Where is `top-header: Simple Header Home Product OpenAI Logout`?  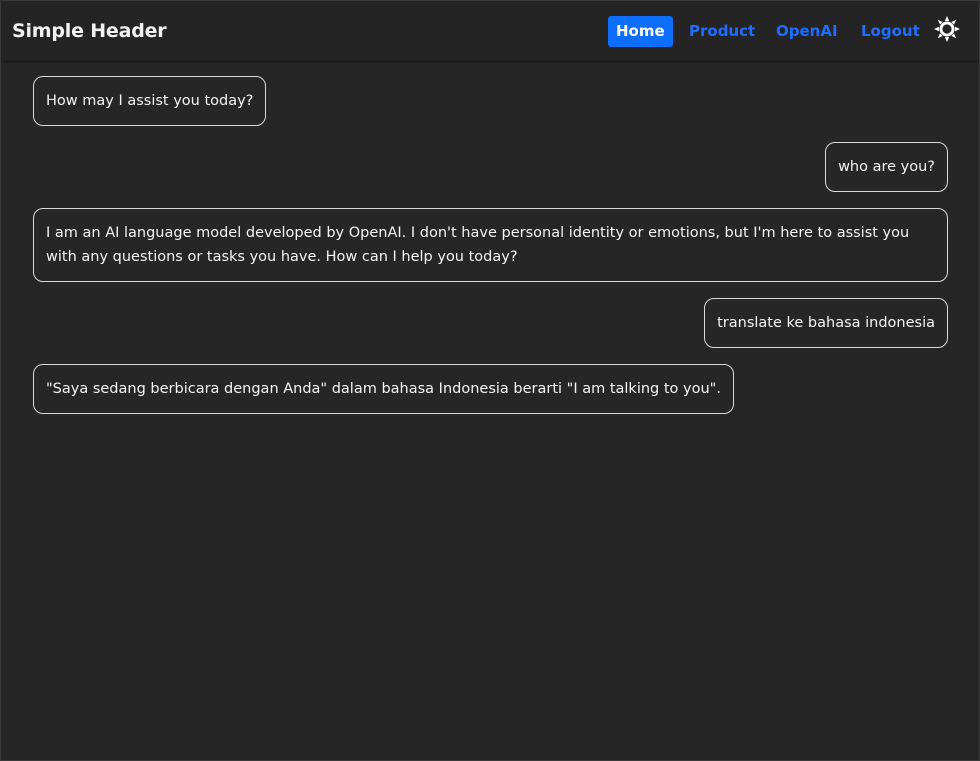 top-header: Simple Header Home Product OpenAI Logout is located at coordinates (490, 31).